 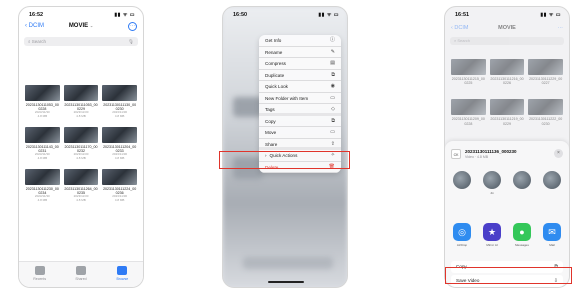 I want to click on status-bar: 16:51 ▮▮ ᯤ ▭, so click(x=508, y=16).